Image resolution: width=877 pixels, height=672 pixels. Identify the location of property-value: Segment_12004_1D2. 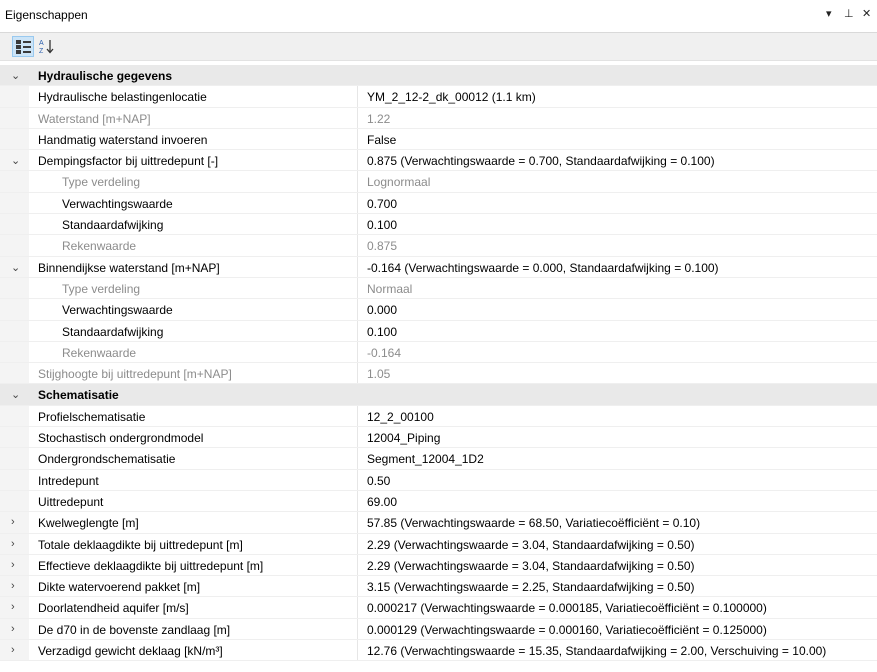
(618, 458).